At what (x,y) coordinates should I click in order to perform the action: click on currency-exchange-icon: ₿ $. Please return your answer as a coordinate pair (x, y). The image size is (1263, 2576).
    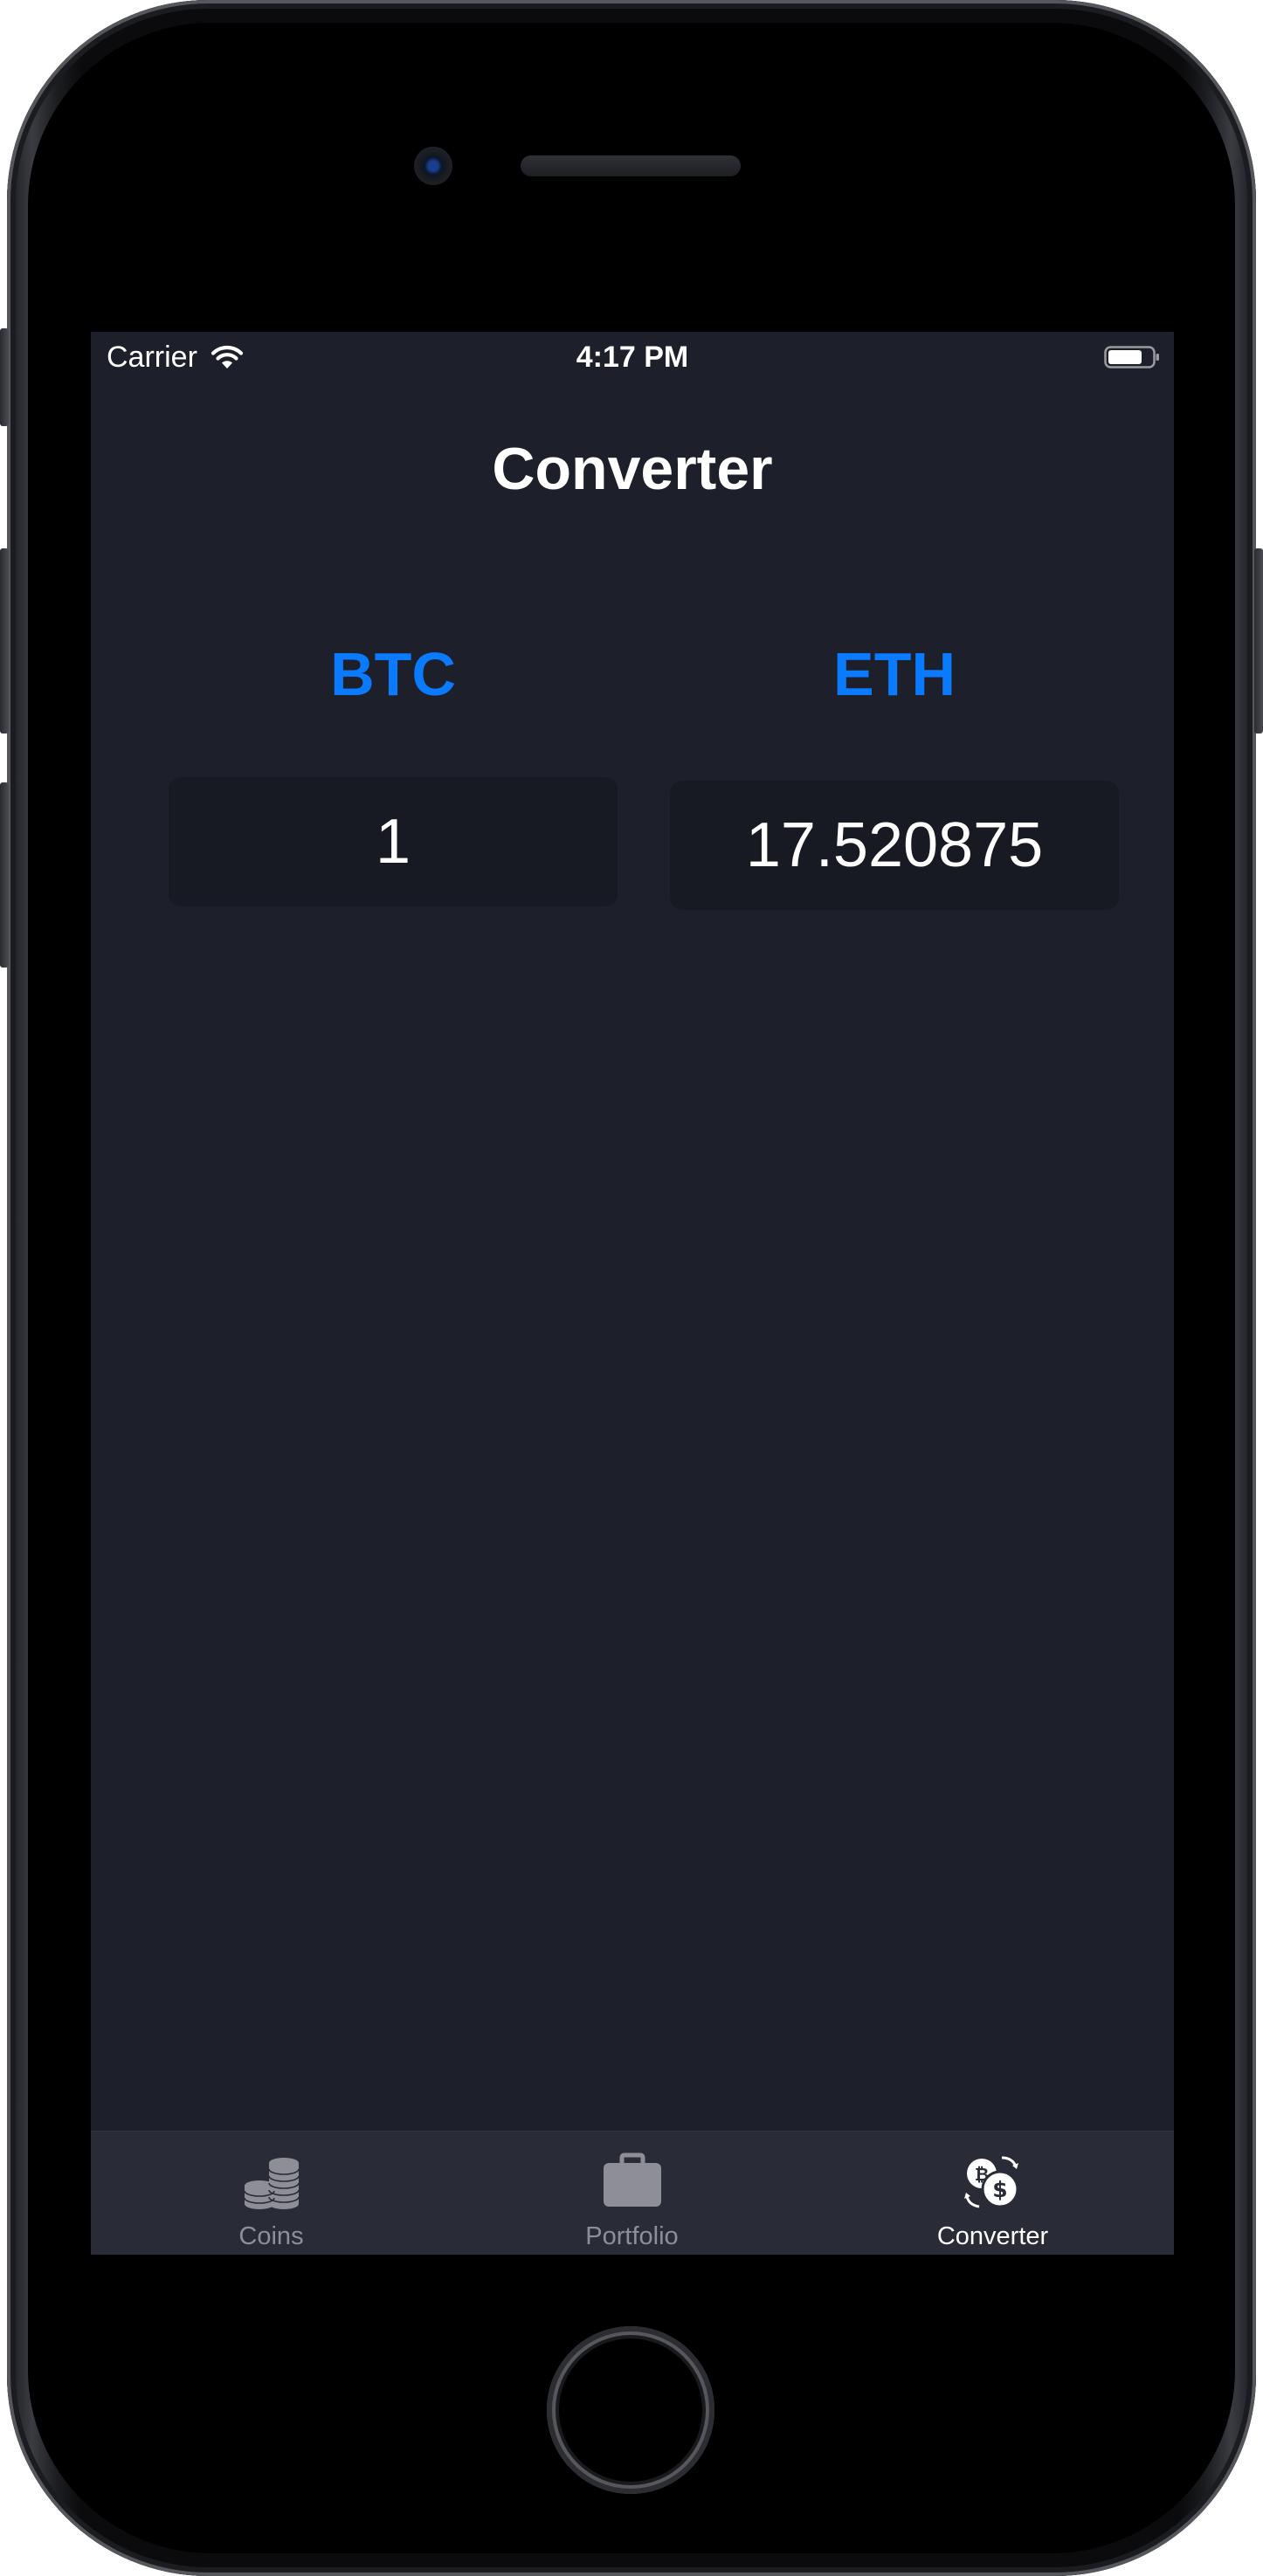
    Looking at the image, I should click on (990, 2182).